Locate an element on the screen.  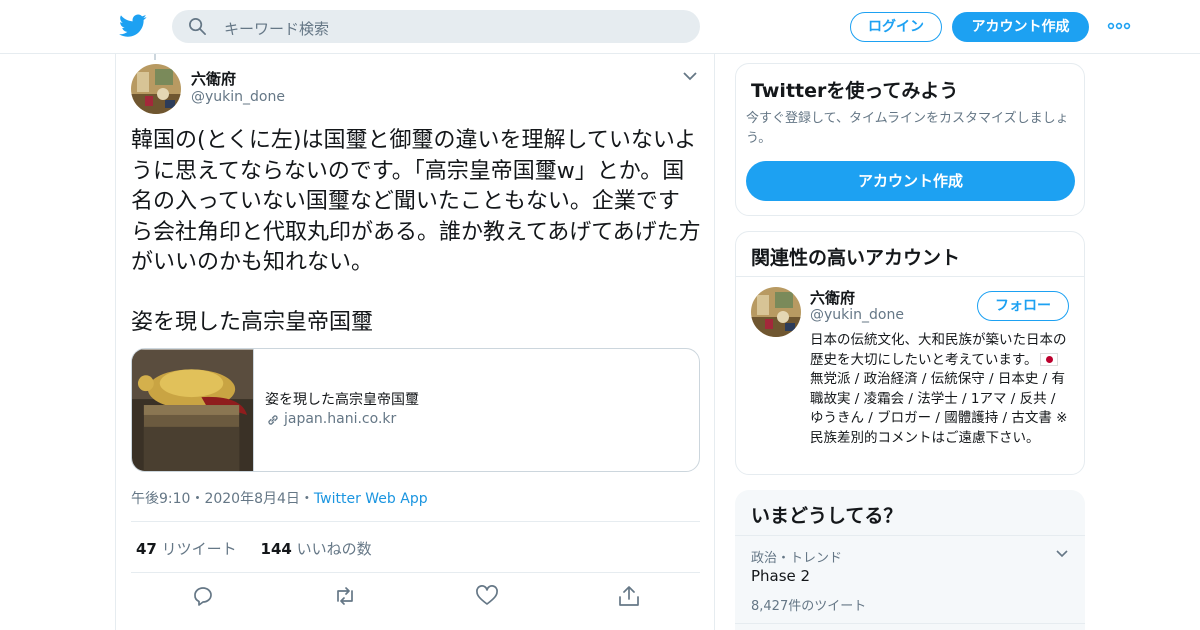
author-handle: @yukin_done is located at coordinates (238, 97).